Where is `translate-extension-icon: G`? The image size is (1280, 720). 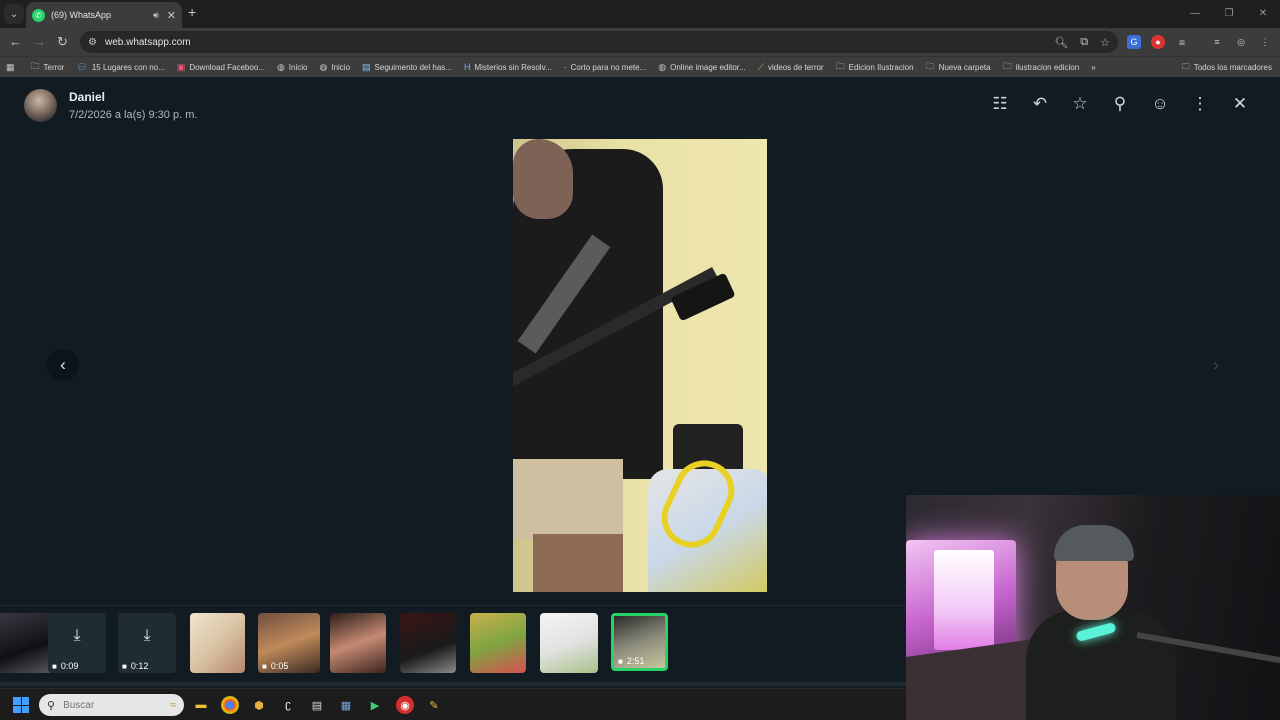 translate-extension-icon: G is located at coordinates (1134, 42).